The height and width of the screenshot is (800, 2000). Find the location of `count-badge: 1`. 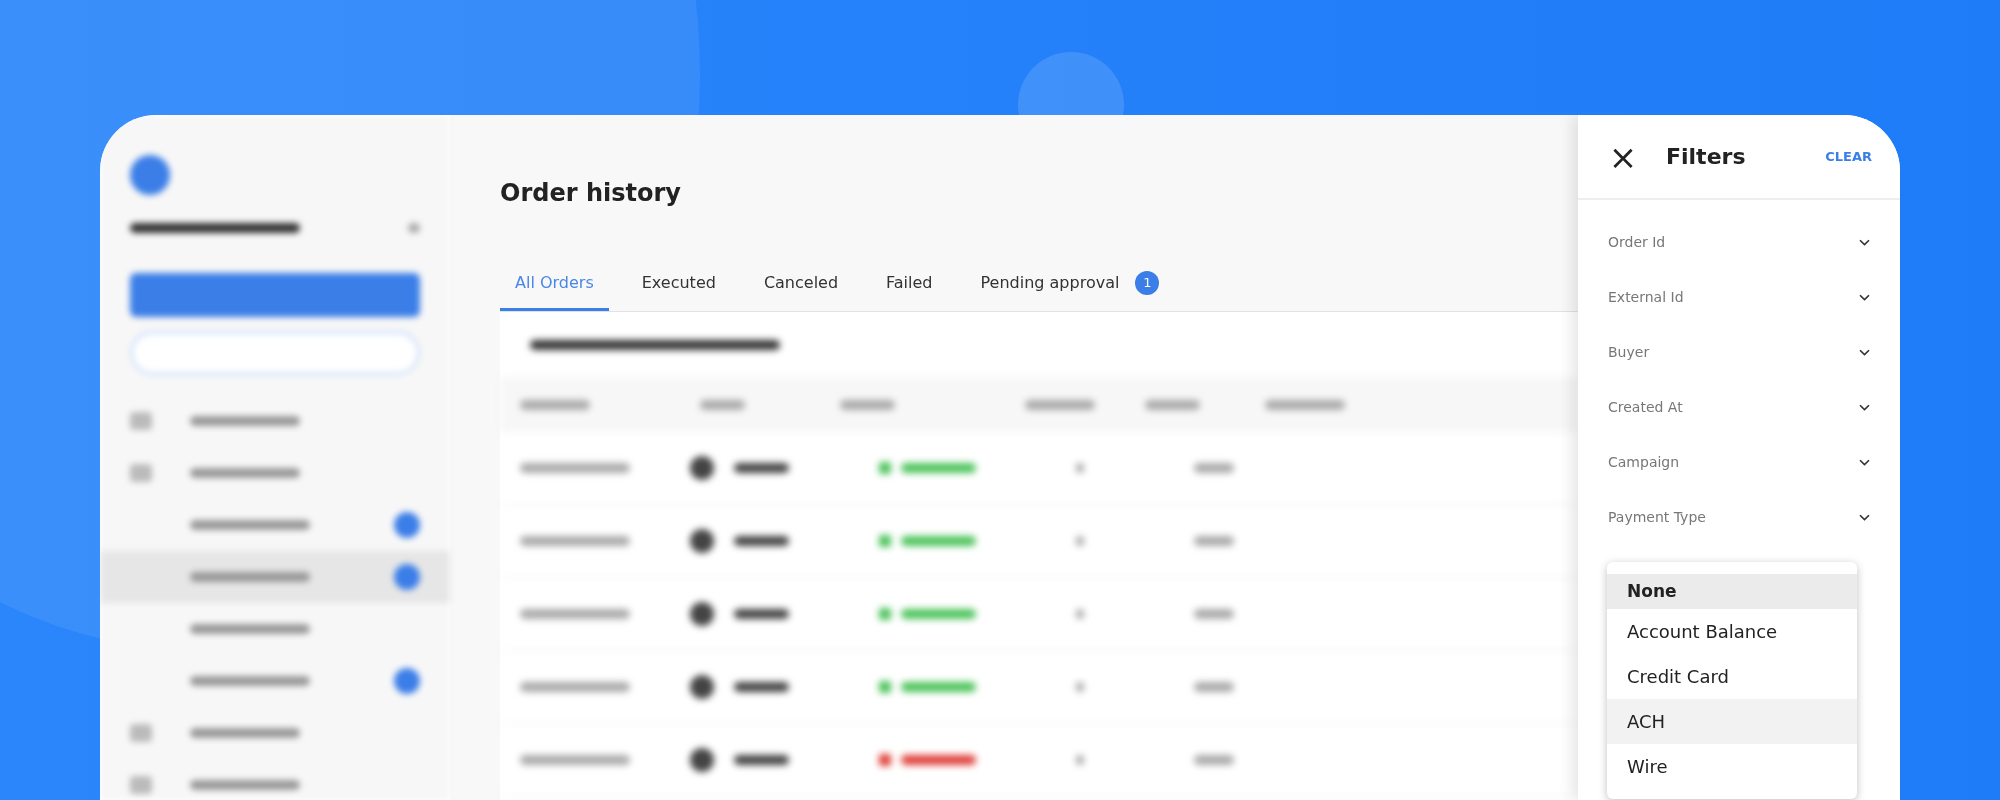

count-badge: 1 is located at coordinates (1147, 283).